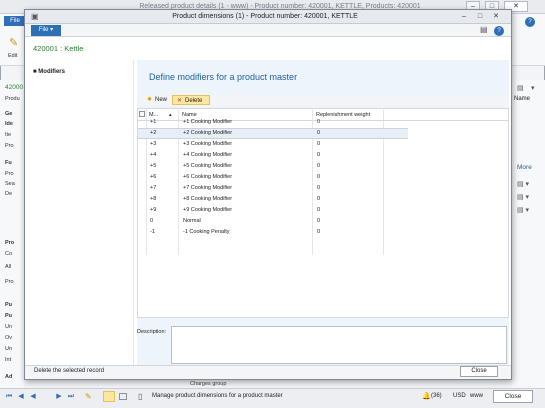  I want to click on side-label: Produ, so click(12, 99).